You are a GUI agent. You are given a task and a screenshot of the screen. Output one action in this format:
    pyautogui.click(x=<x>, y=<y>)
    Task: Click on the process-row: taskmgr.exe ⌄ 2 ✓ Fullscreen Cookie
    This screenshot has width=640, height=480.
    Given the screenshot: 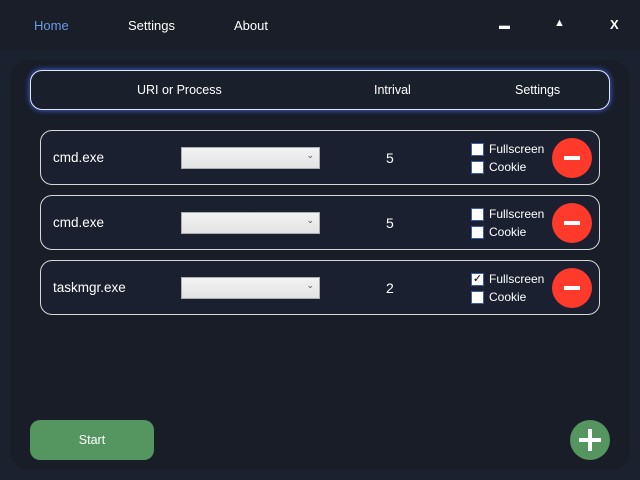 What is the action you would take?
    pyautogui.click(x=320, y=287)
    